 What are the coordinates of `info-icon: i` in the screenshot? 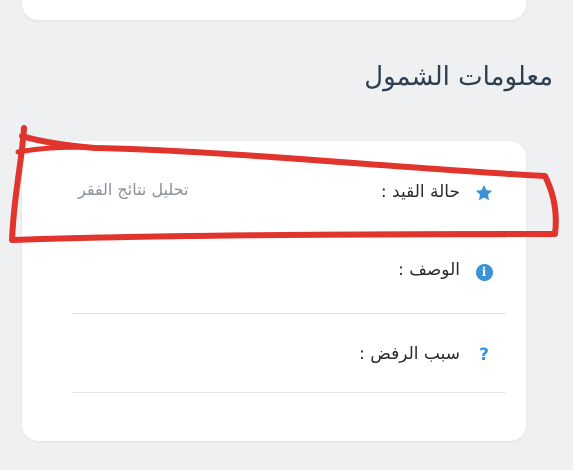 It's located at (484, 272).